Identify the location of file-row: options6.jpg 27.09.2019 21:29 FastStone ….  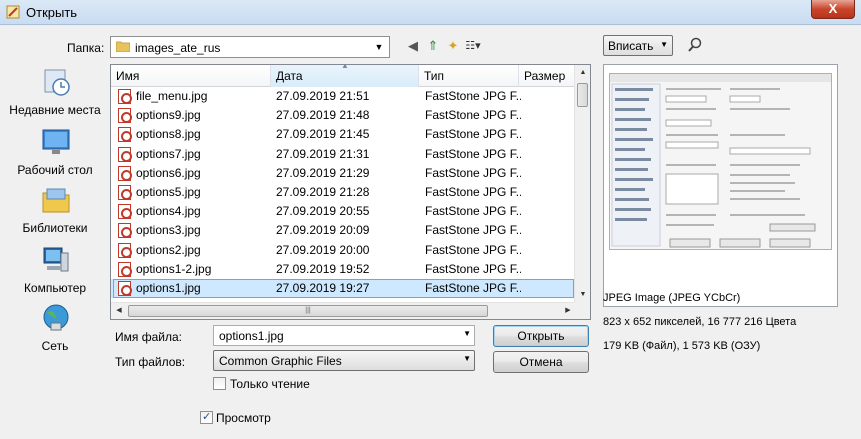
(343, 173).